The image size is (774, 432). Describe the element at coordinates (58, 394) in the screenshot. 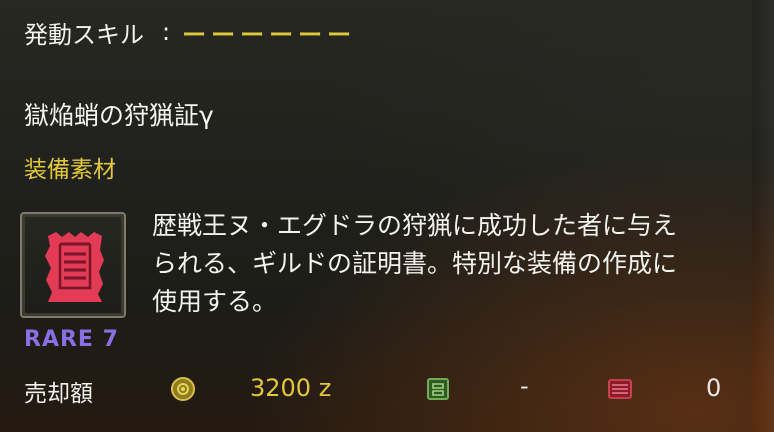

I see `sell-price-label: 売却額` at that location.